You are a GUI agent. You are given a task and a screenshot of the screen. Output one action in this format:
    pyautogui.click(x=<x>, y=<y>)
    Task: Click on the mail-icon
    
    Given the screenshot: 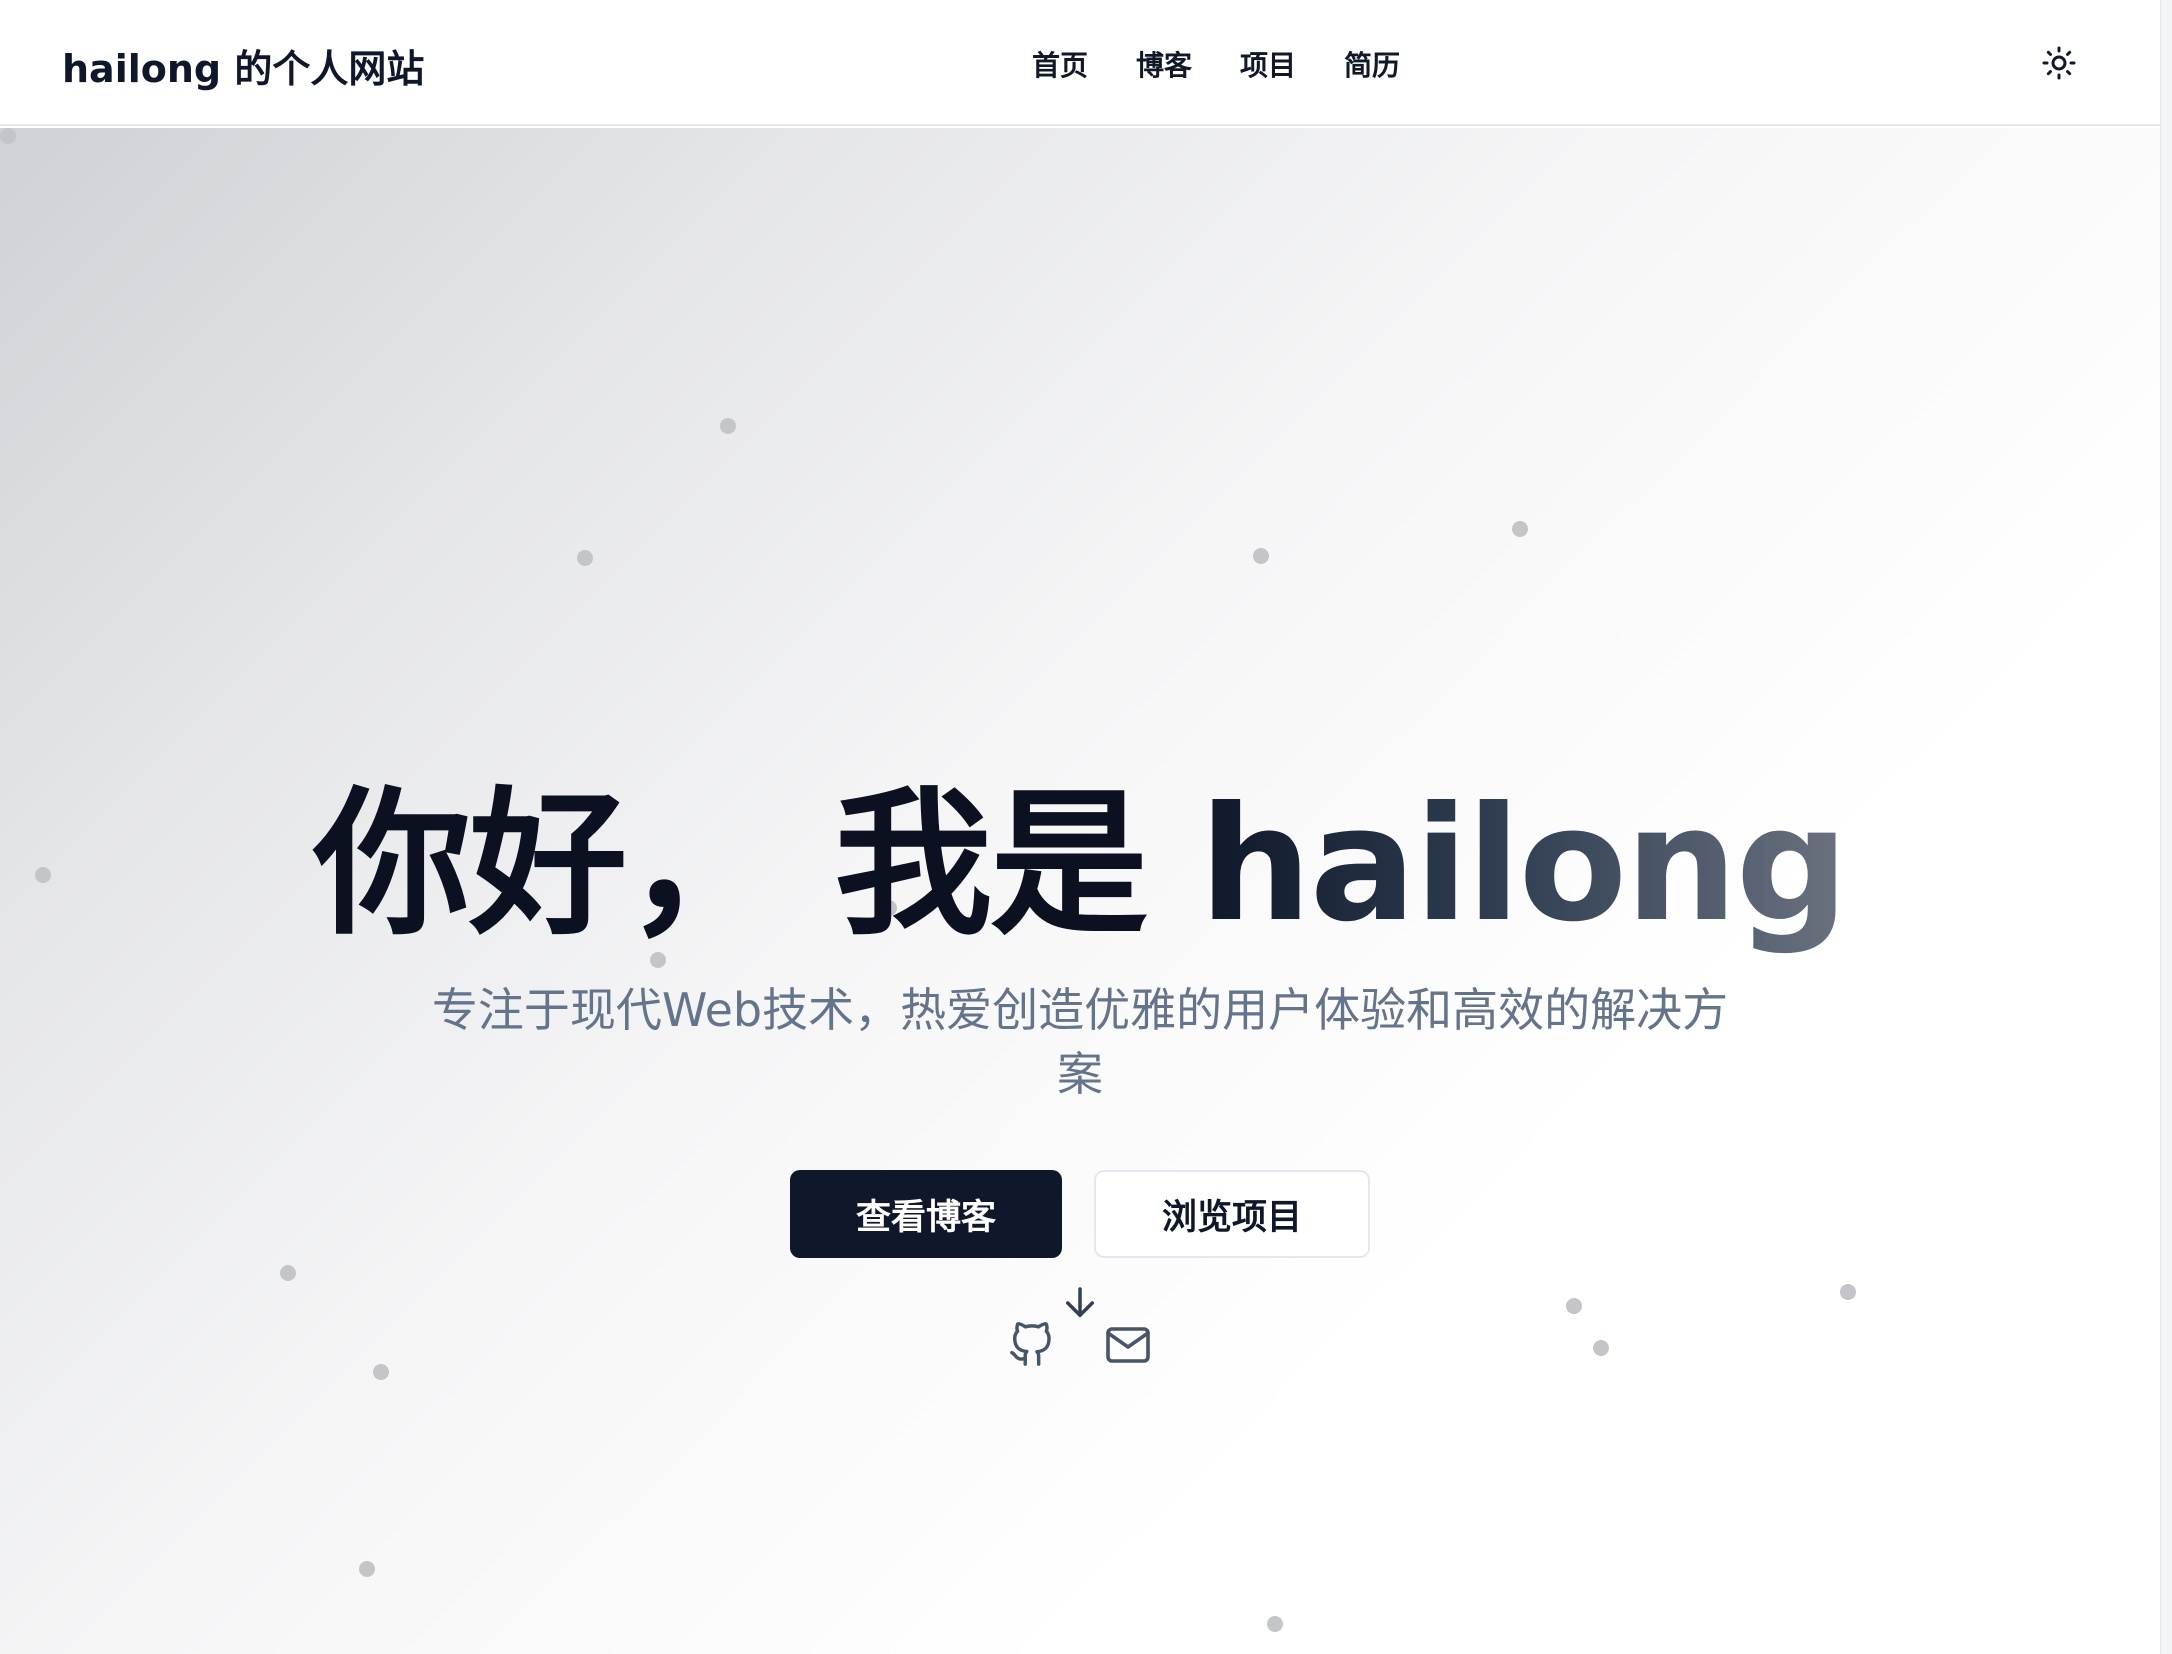 What is the action you would take?
    pyautogui.click(x=1128, y=1345)
    